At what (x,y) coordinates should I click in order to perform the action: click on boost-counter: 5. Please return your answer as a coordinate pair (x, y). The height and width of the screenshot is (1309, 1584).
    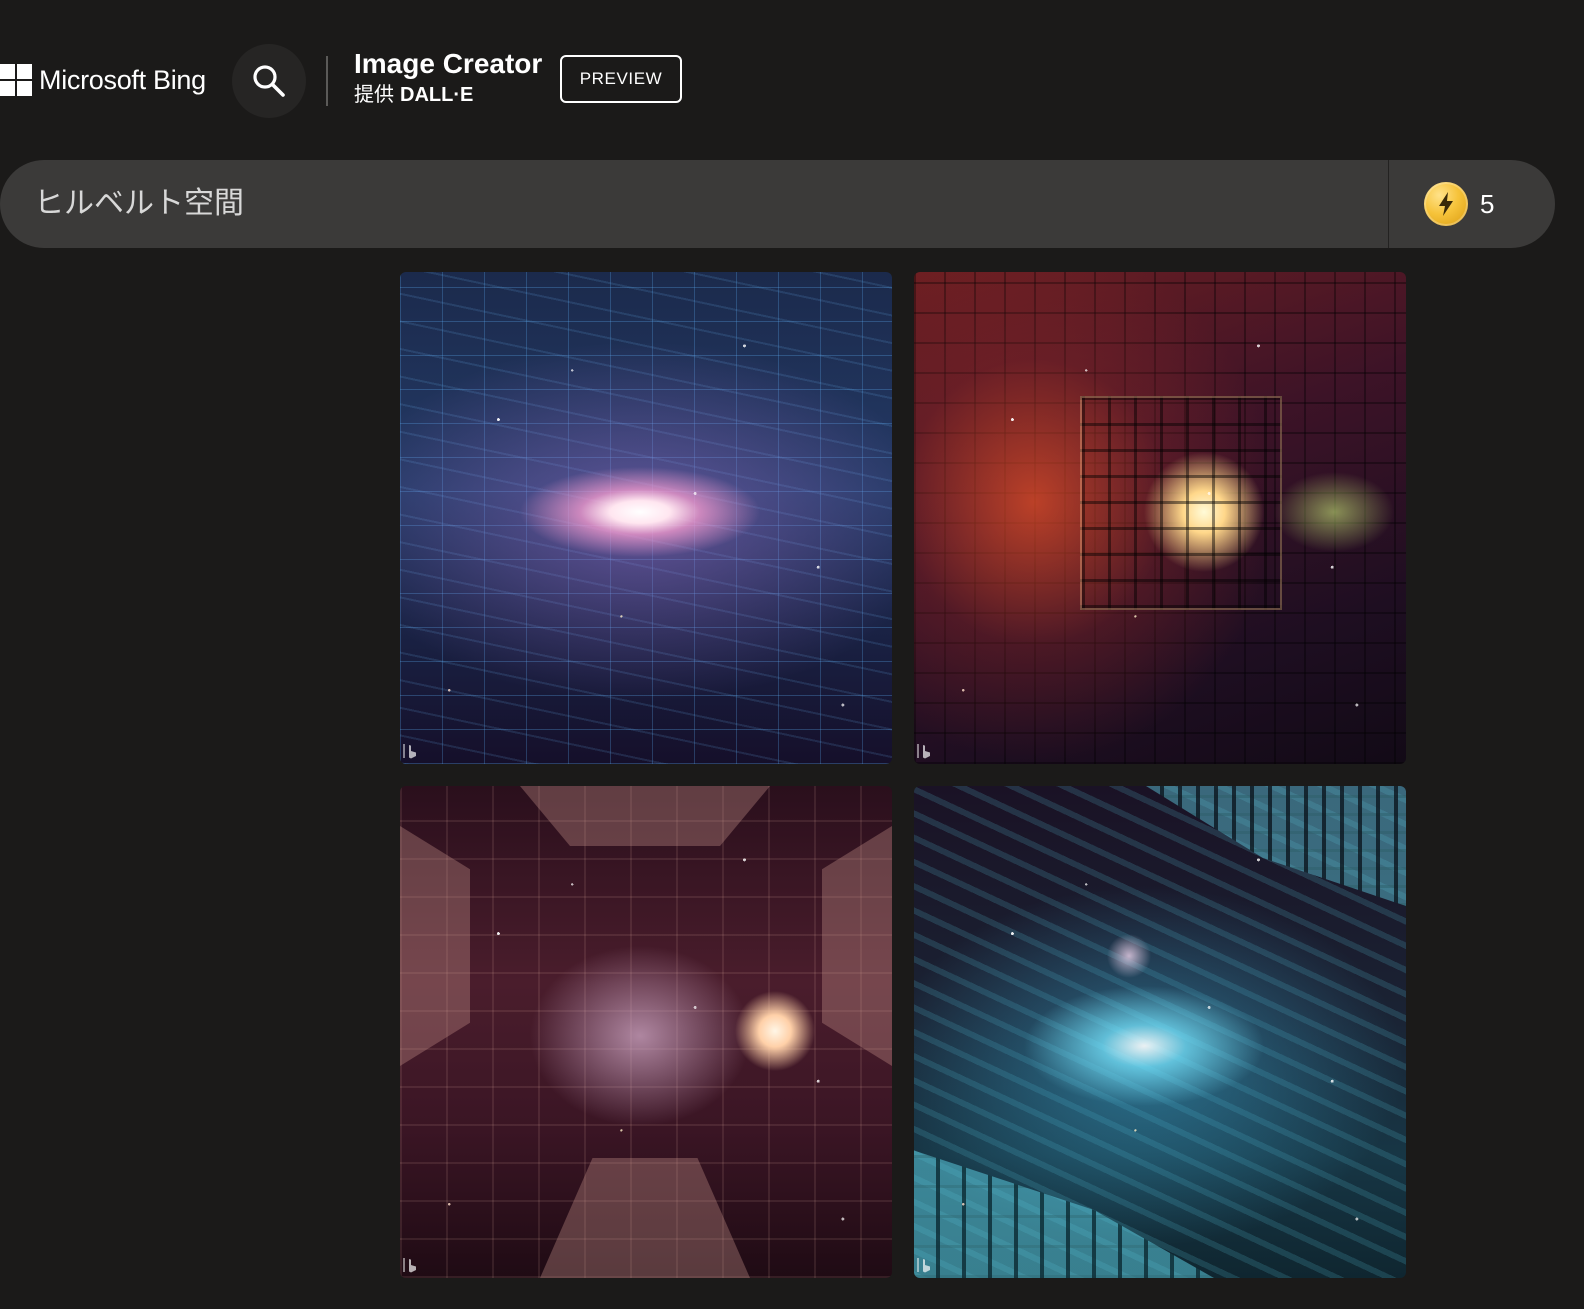
    Looking at the image, I should click on (1459, 204).